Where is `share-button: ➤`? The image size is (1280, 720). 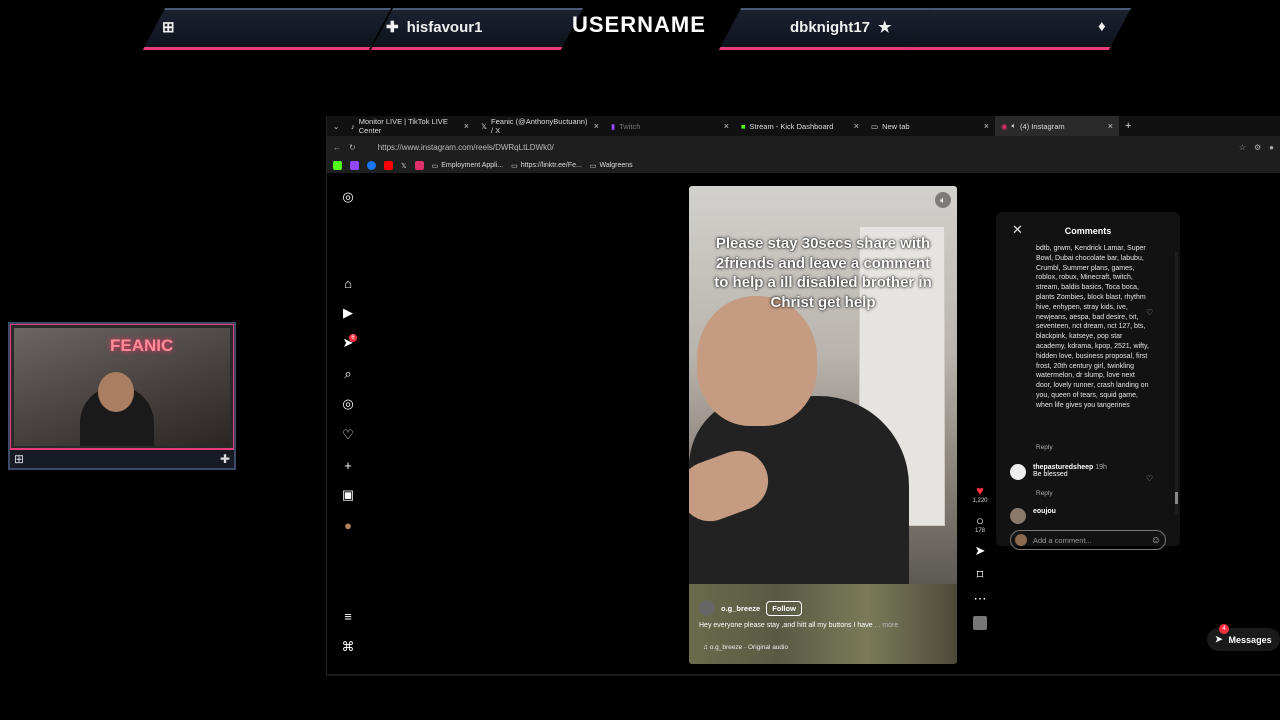 share-button: ➤ is located at coordinates (980, 551).